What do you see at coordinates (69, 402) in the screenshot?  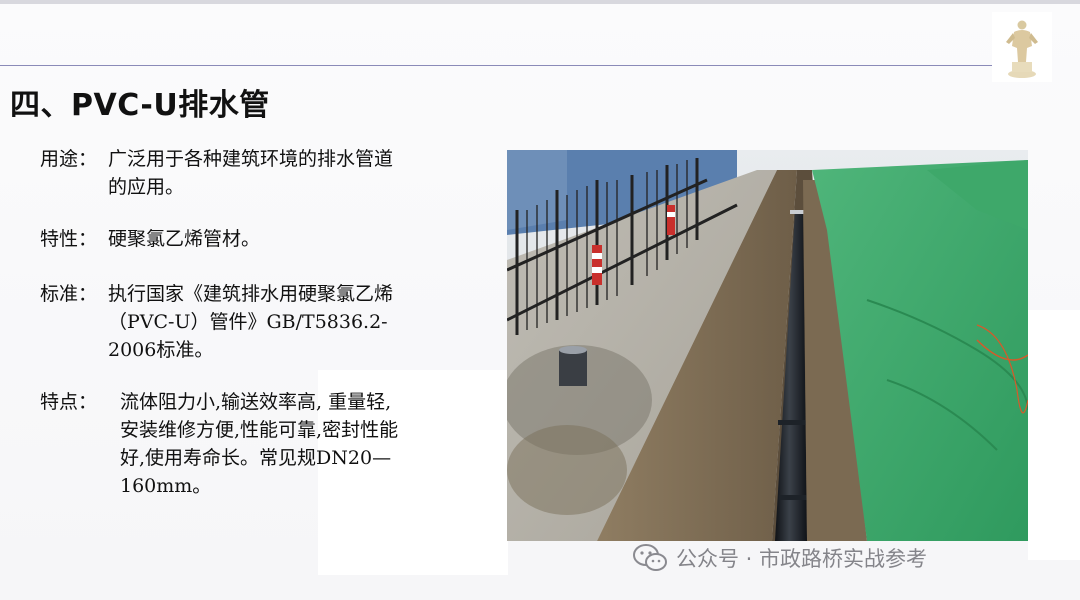 I see `item-label: 特点：` at bounding box center [69, 402].